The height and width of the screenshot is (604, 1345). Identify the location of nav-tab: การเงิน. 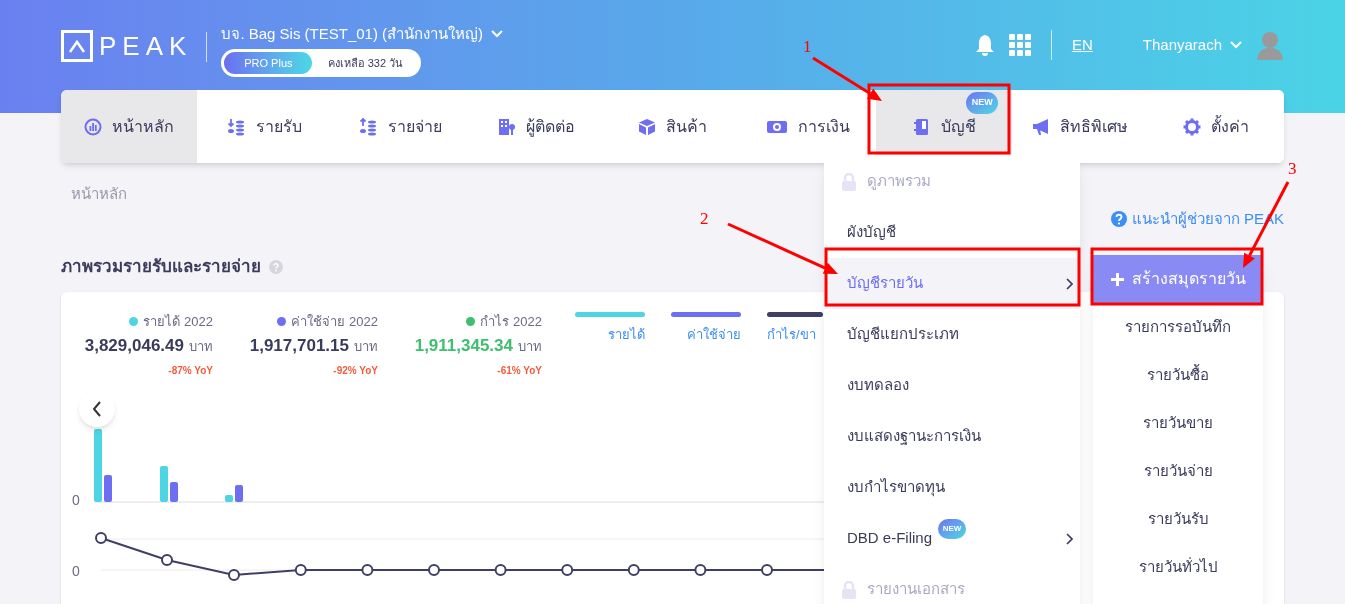
(808, 126).